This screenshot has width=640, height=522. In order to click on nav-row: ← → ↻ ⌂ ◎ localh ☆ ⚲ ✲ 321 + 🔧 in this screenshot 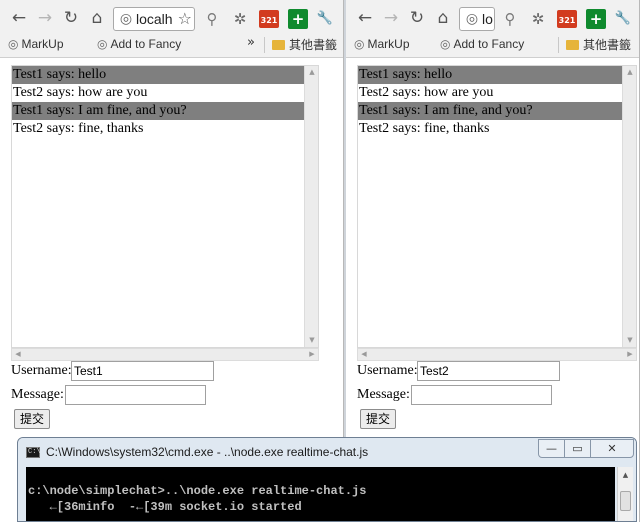, I will do `click(171, 18)`.